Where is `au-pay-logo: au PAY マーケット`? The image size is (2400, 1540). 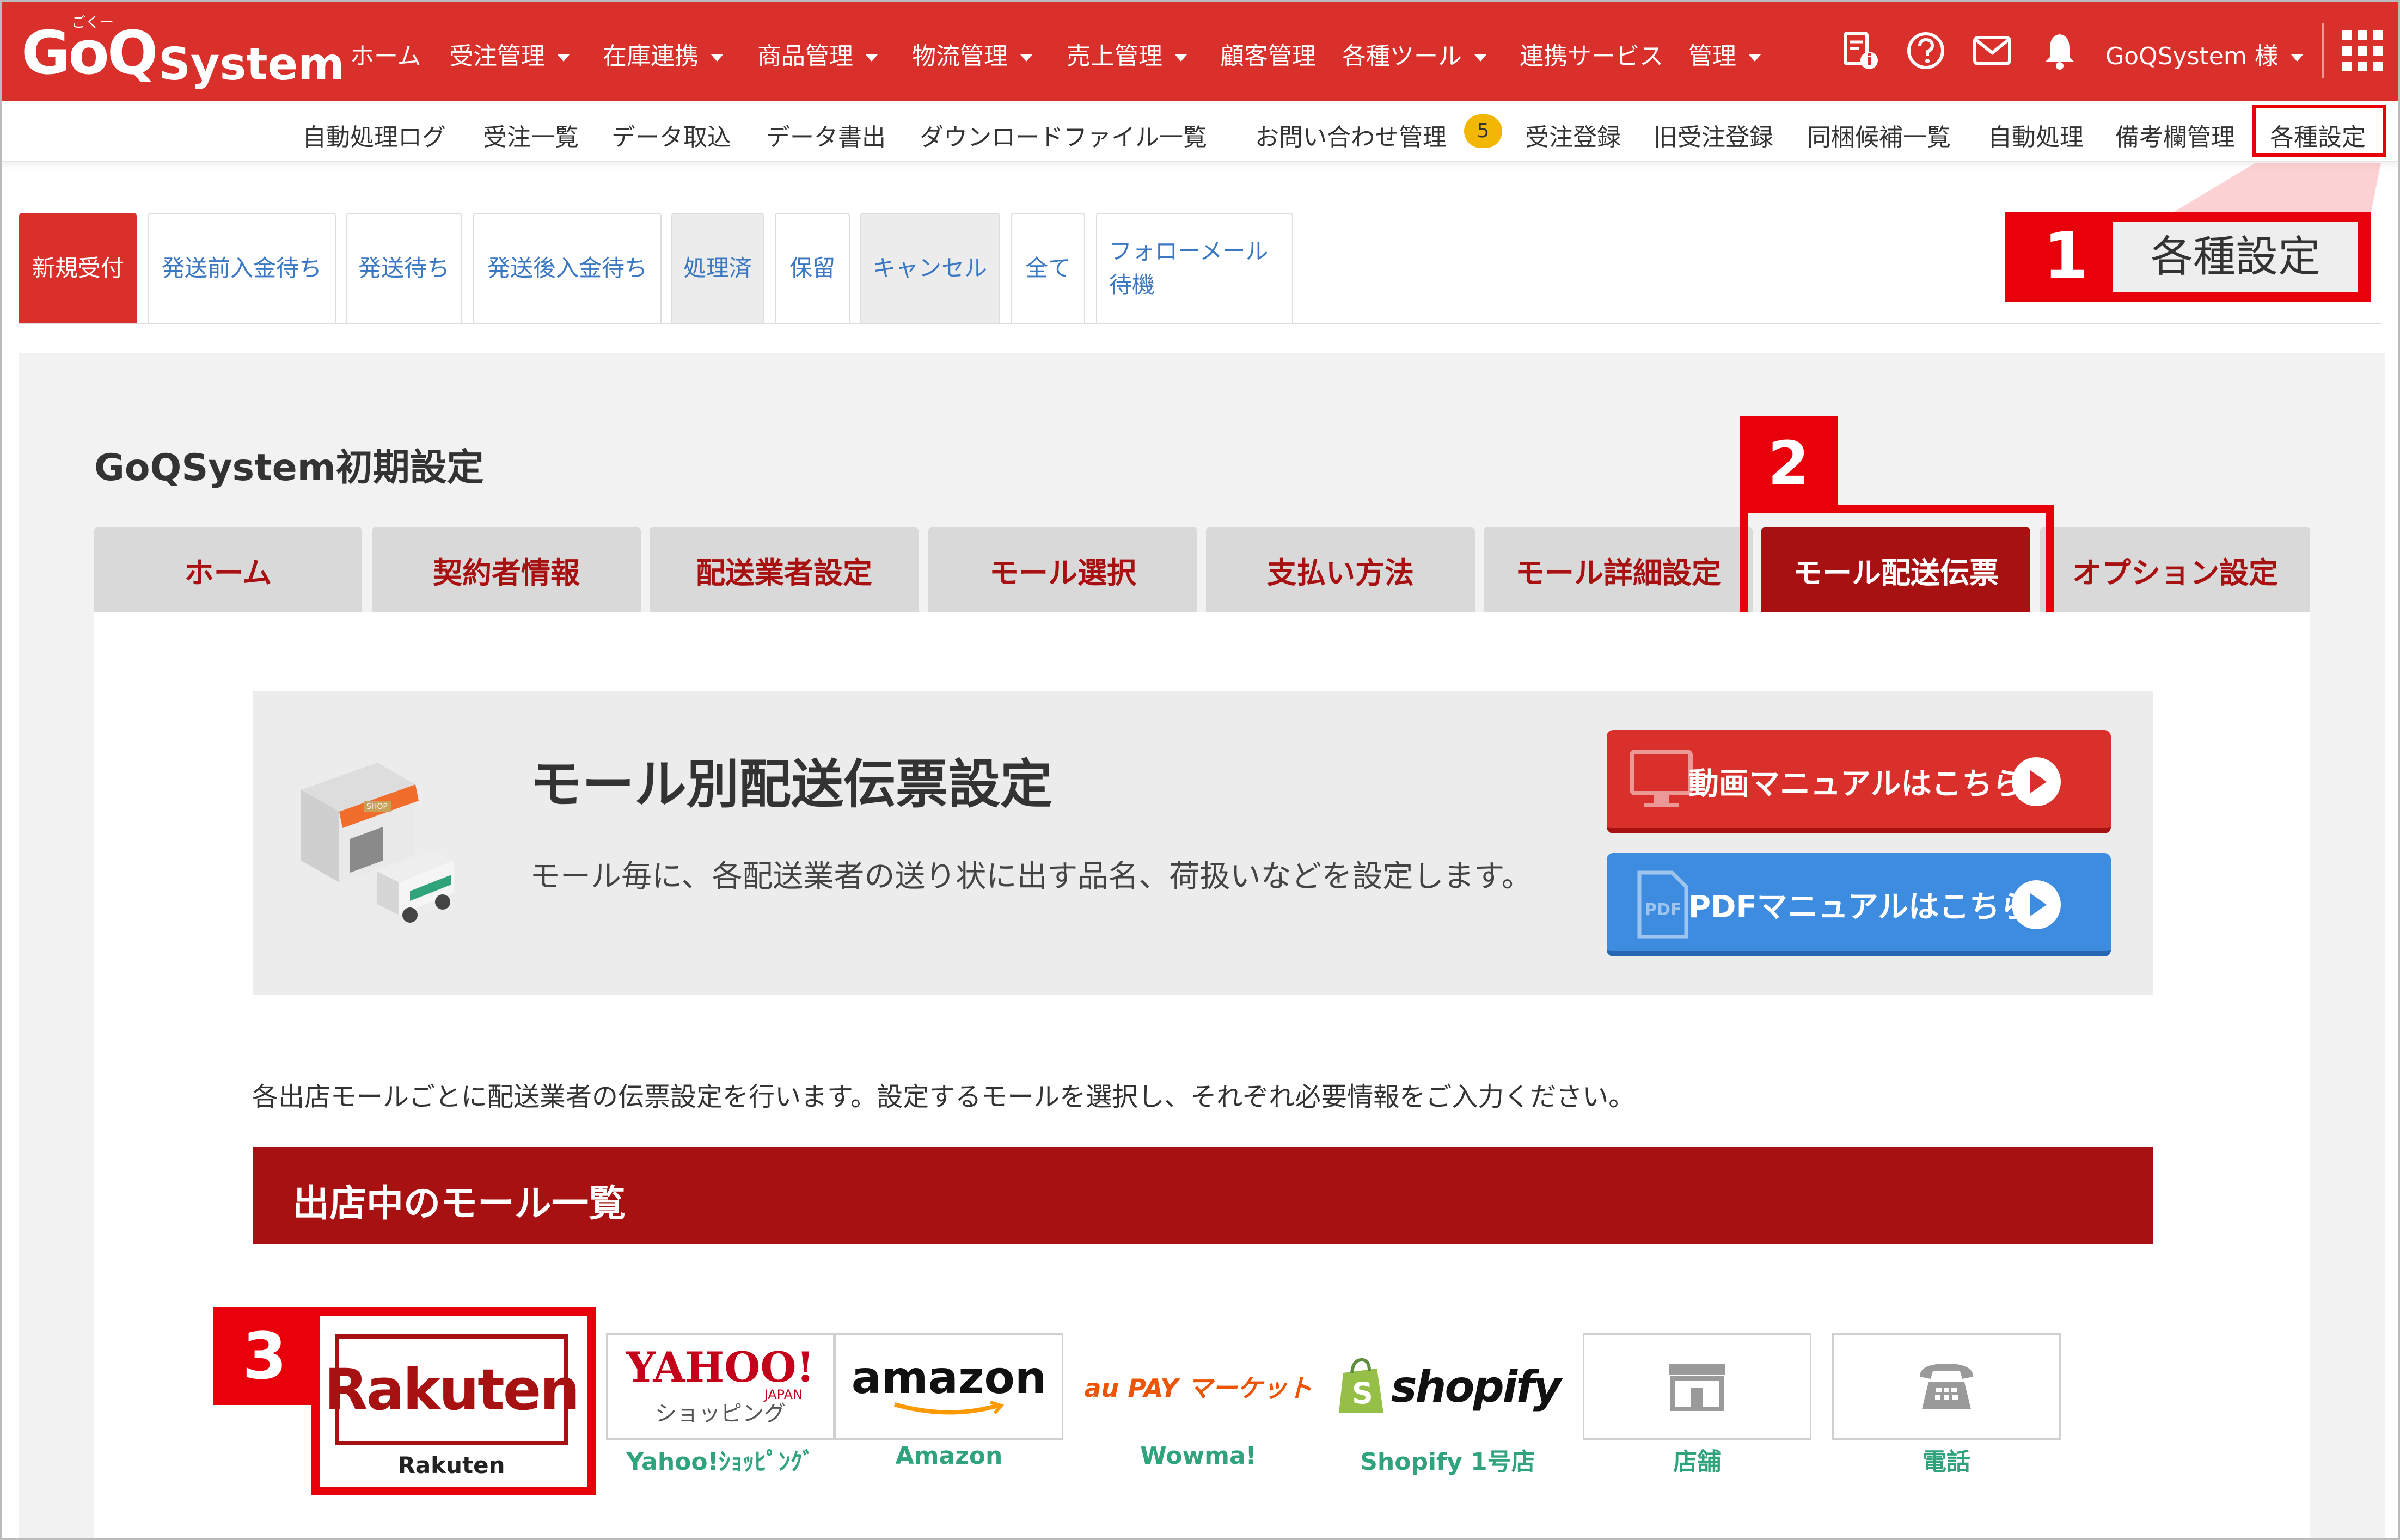 au-pay-logo: au PAY マーケット is located at coordinates (1198, 1386).